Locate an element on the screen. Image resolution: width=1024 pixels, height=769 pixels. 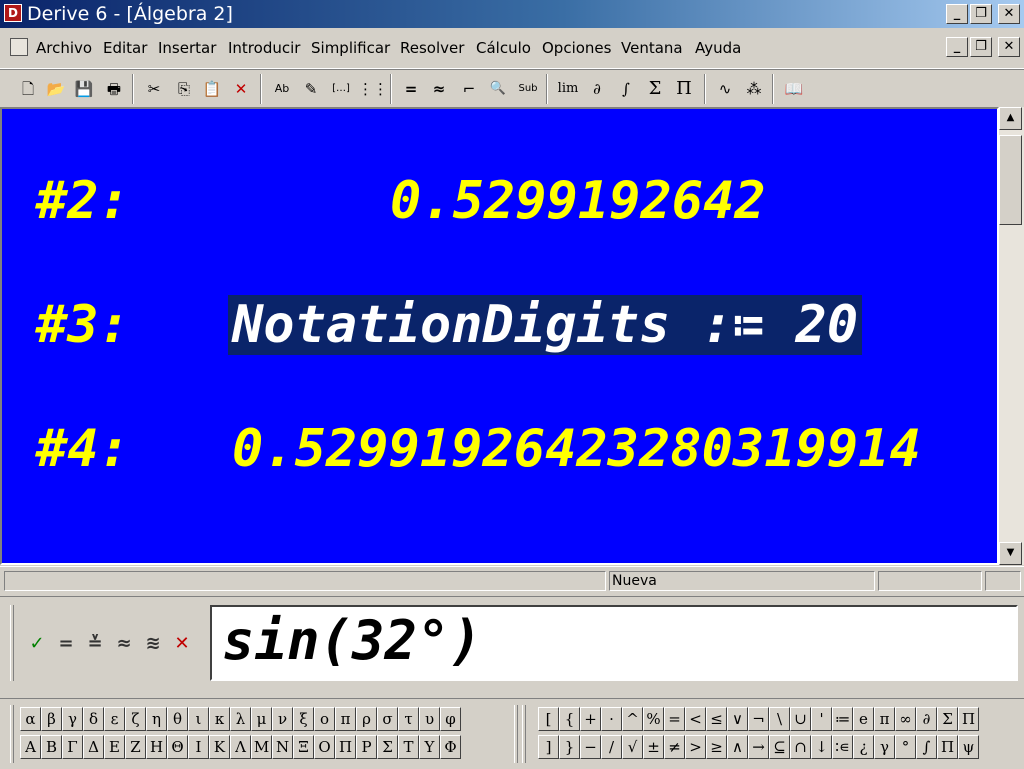
cancel-icon: ✕ is located at coordinates (182, 644).